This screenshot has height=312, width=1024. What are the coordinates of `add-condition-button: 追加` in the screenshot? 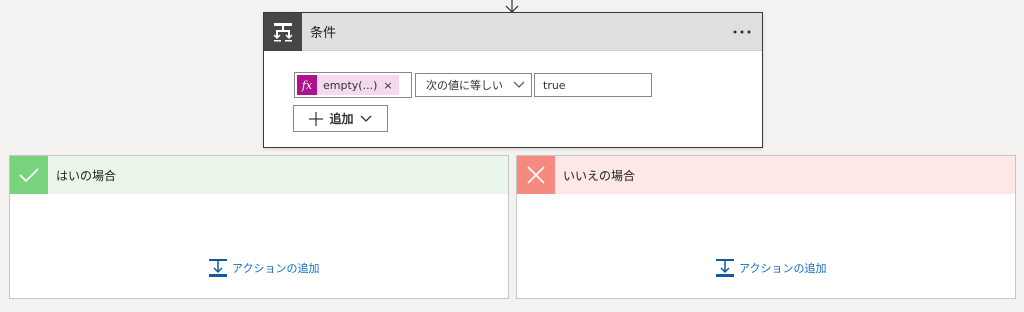 It's located at (340, 118).